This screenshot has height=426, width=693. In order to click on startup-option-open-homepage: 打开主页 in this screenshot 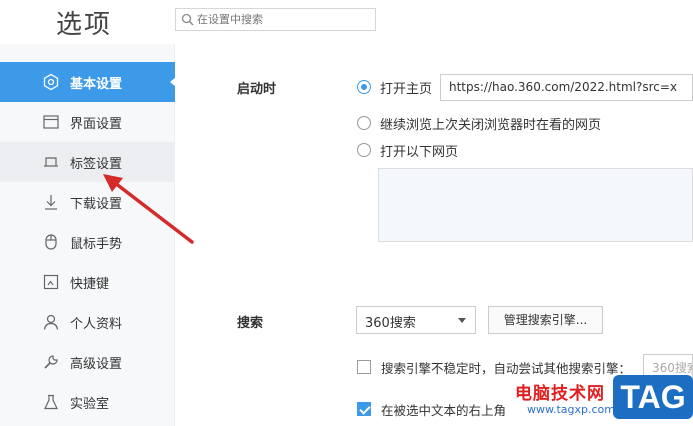, I will do `click(395, 87)`.